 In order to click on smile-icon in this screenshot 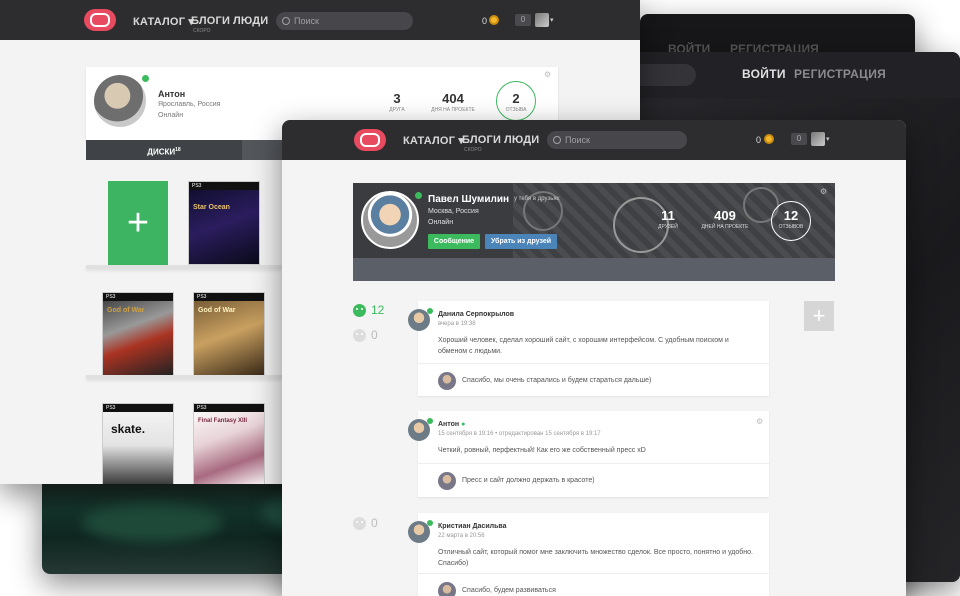, I will do `click(359, 310)`.